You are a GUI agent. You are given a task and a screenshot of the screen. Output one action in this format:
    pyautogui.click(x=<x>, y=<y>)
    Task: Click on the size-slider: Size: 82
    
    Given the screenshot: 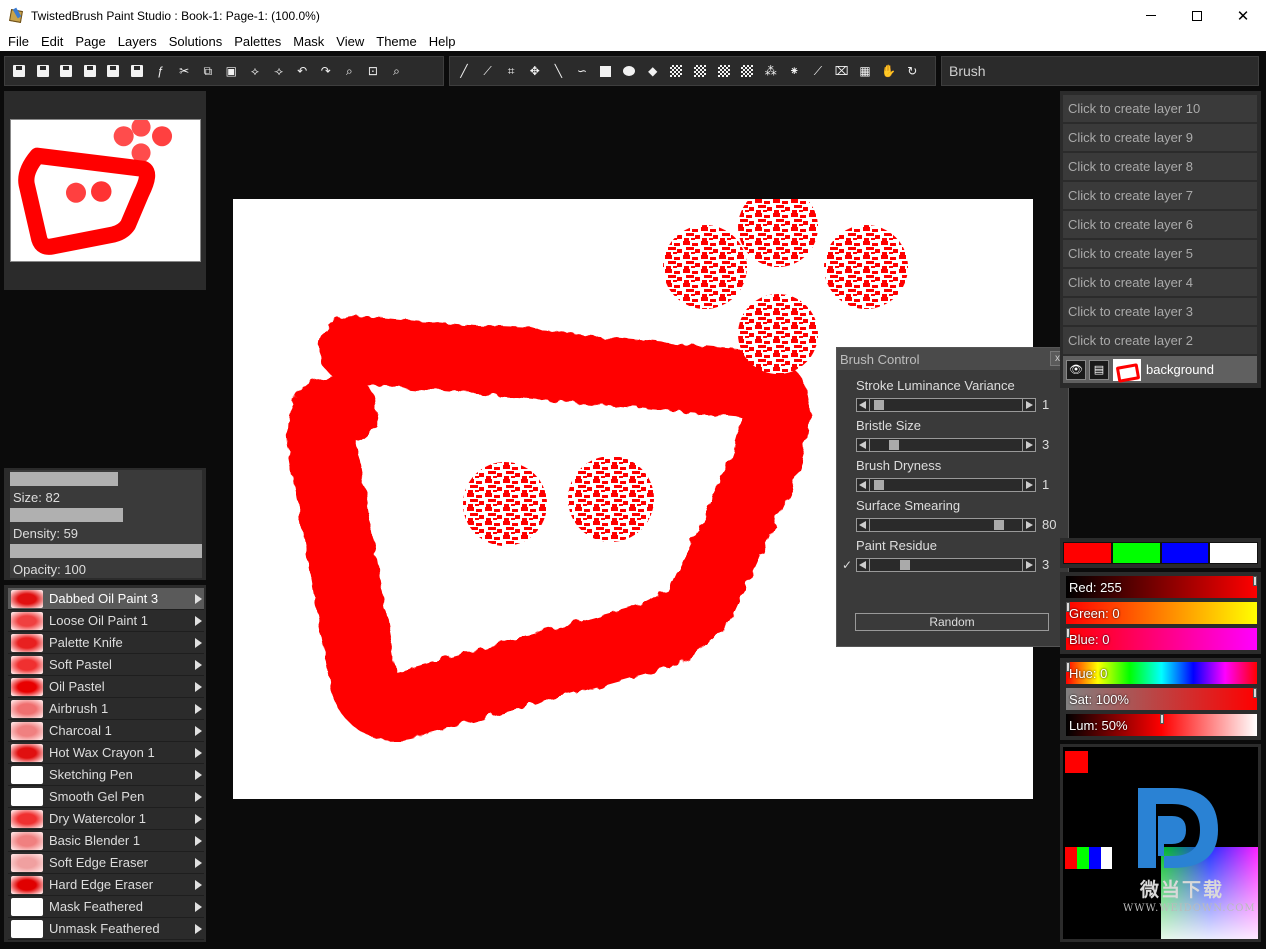 What is the action you would take?
    pyautogui.click(x=106, y=488)
    